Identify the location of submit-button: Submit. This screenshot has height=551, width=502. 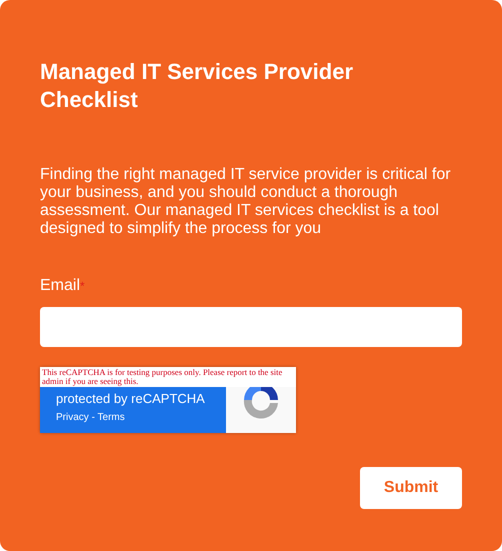
(411, 488).